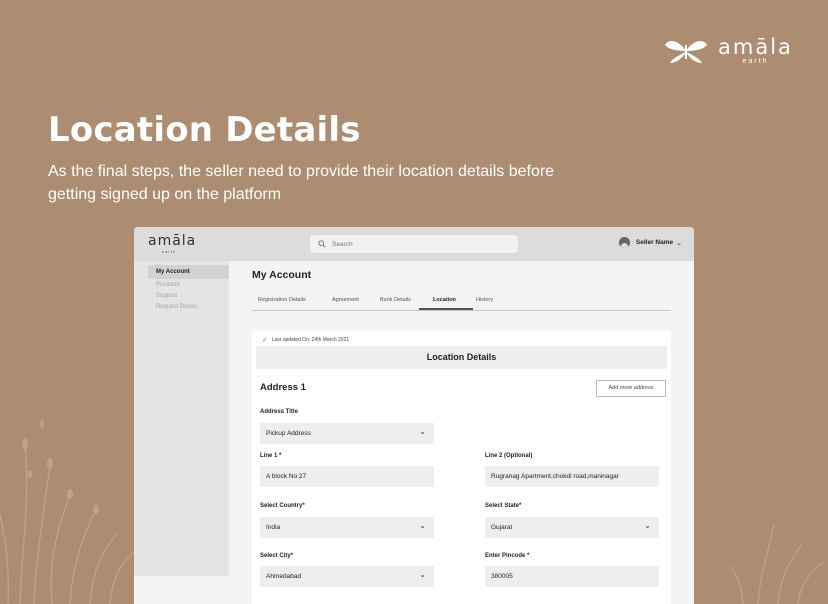 The image size is (828, 604). I want to click on app-logo: amāla, so click(172, 241).